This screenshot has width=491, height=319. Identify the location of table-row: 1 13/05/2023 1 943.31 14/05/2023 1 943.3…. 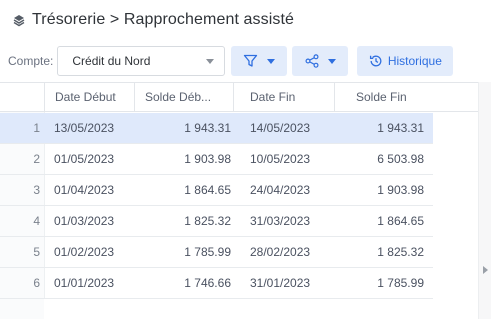
(216, 128).